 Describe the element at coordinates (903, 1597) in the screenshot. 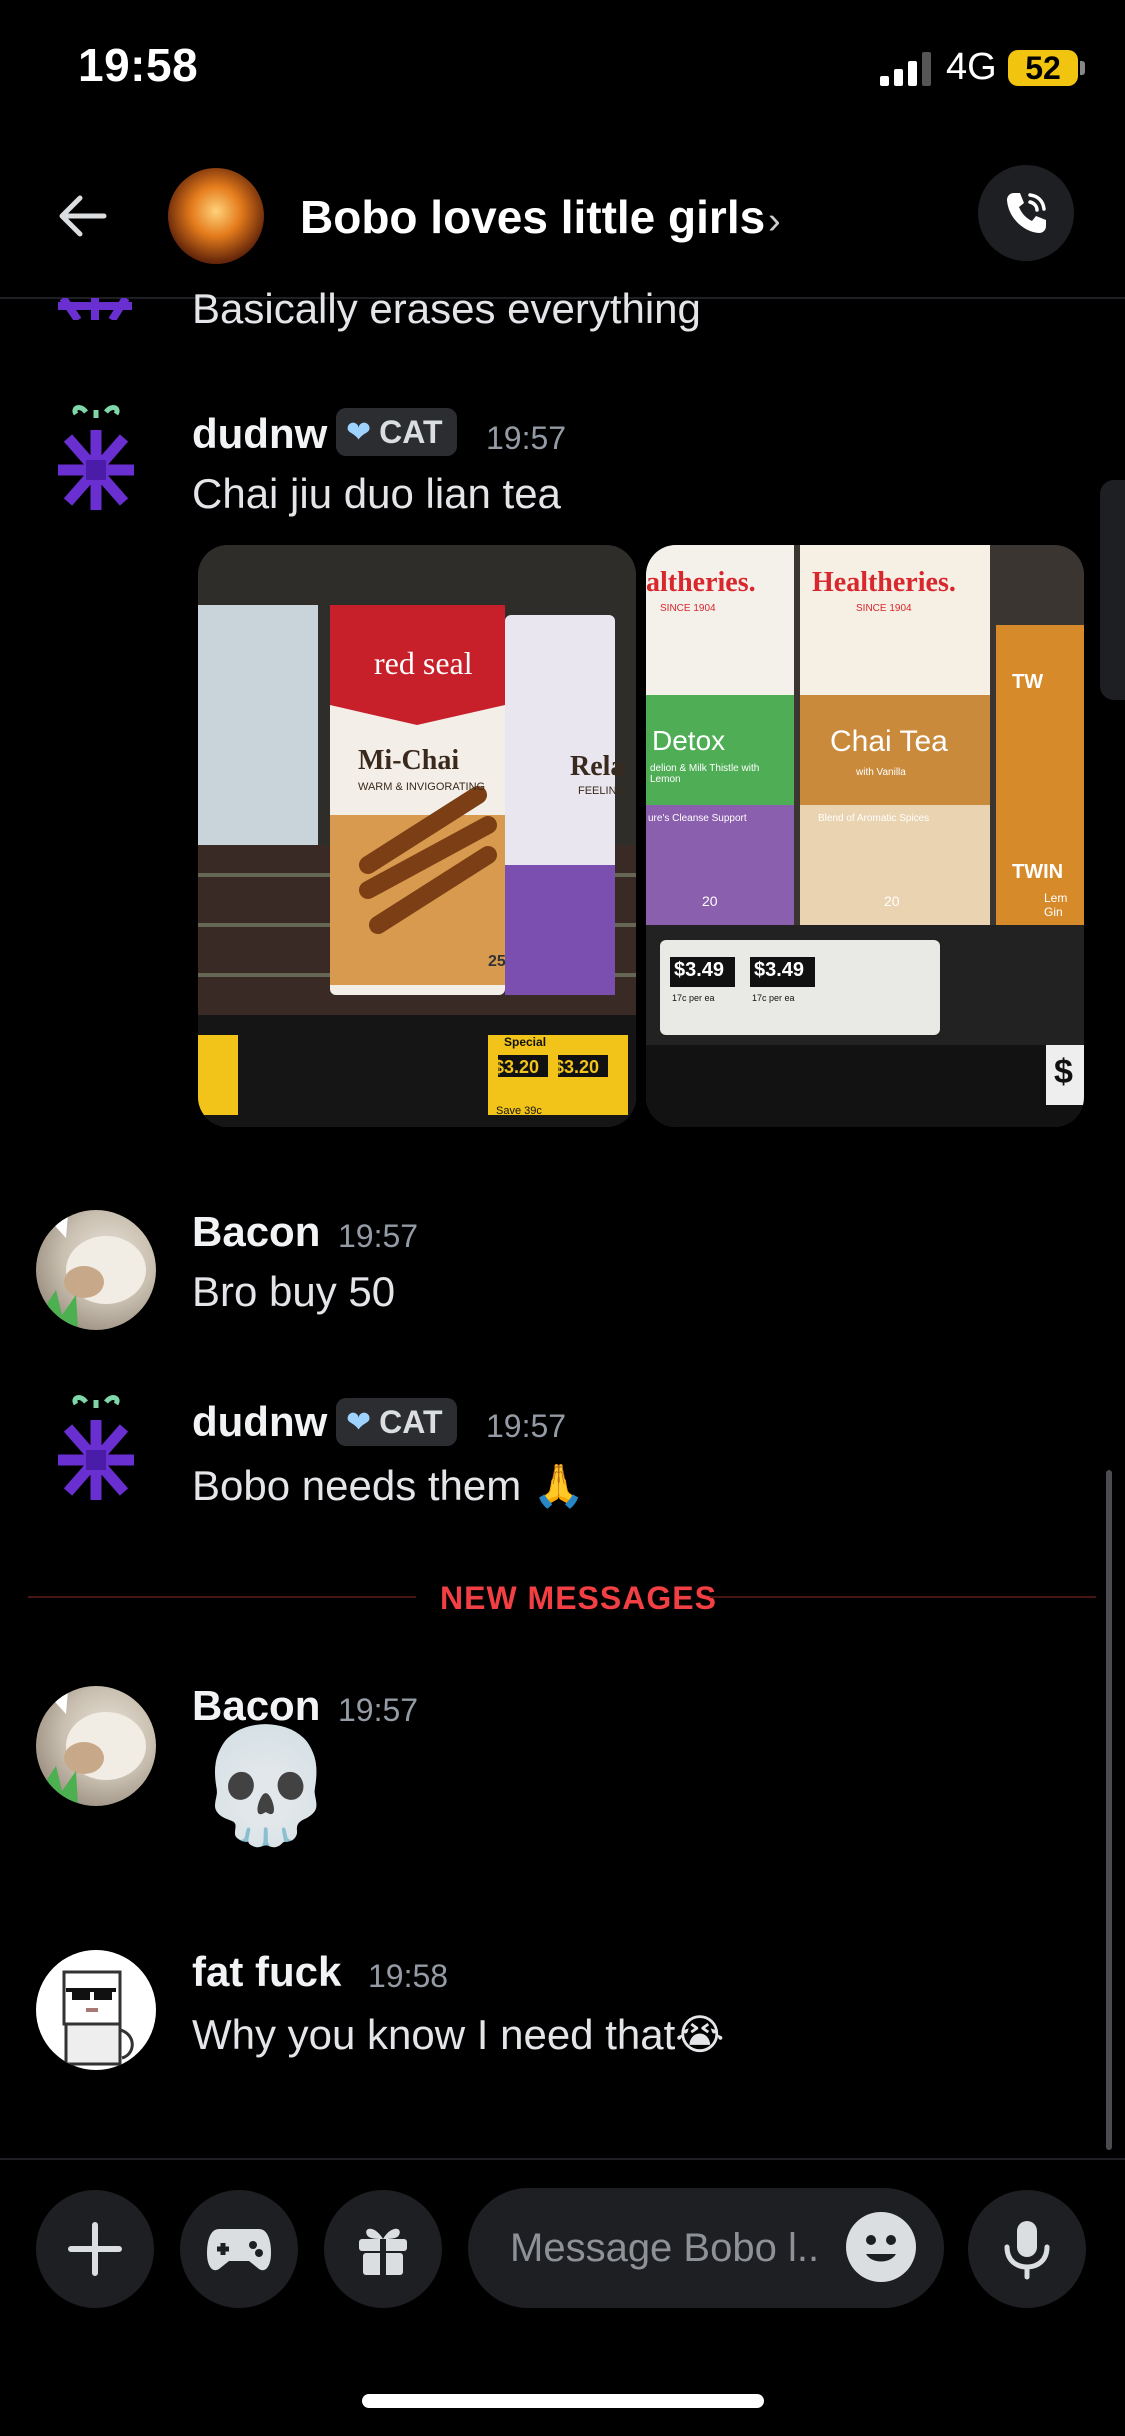

I see `divider-line-right` at that location.